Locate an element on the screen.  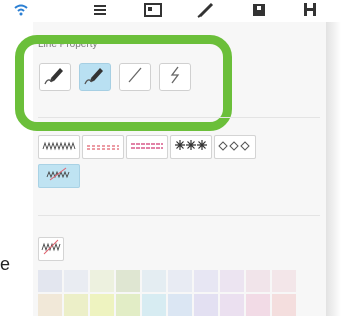
double-dashed-style-button is located at coordinates (147, 147).